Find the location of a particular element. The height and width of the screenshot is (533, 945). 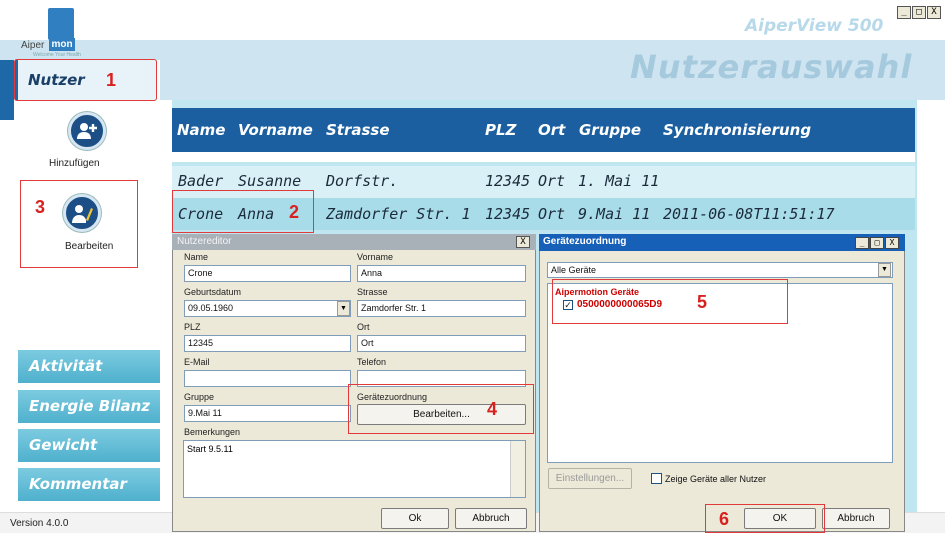

annotation-number-6: 6 is located at coordinates (724, 519).